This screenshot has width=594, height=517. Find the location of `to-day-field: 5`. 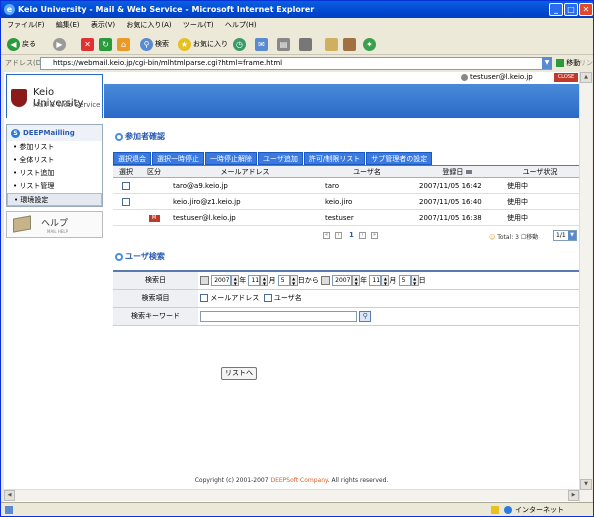

to-day-field: 5 is located at coordinates (404, 280).